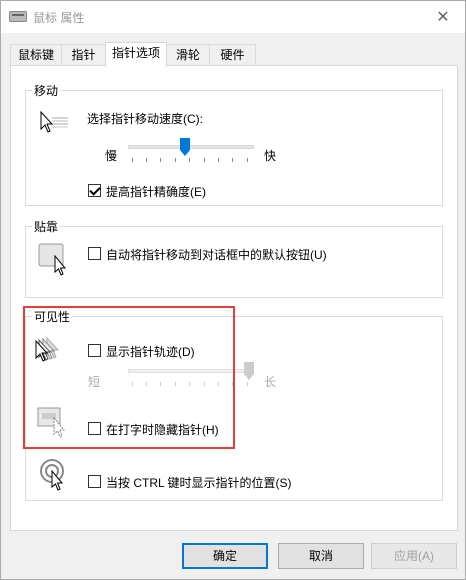  What do you see at coordinates (94, 190) in the screenshot?
I see `precision-checkbox` at bounding box center [94, 190].